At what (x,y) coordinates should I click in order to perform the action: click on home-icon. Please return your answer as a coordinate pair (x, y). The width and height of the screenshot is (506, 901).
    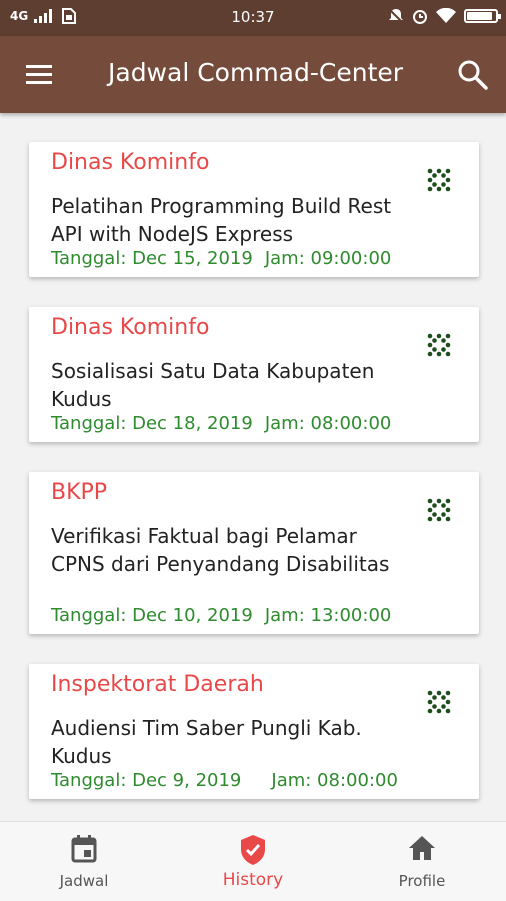
    Looking at the image, I should click on (422, 848).